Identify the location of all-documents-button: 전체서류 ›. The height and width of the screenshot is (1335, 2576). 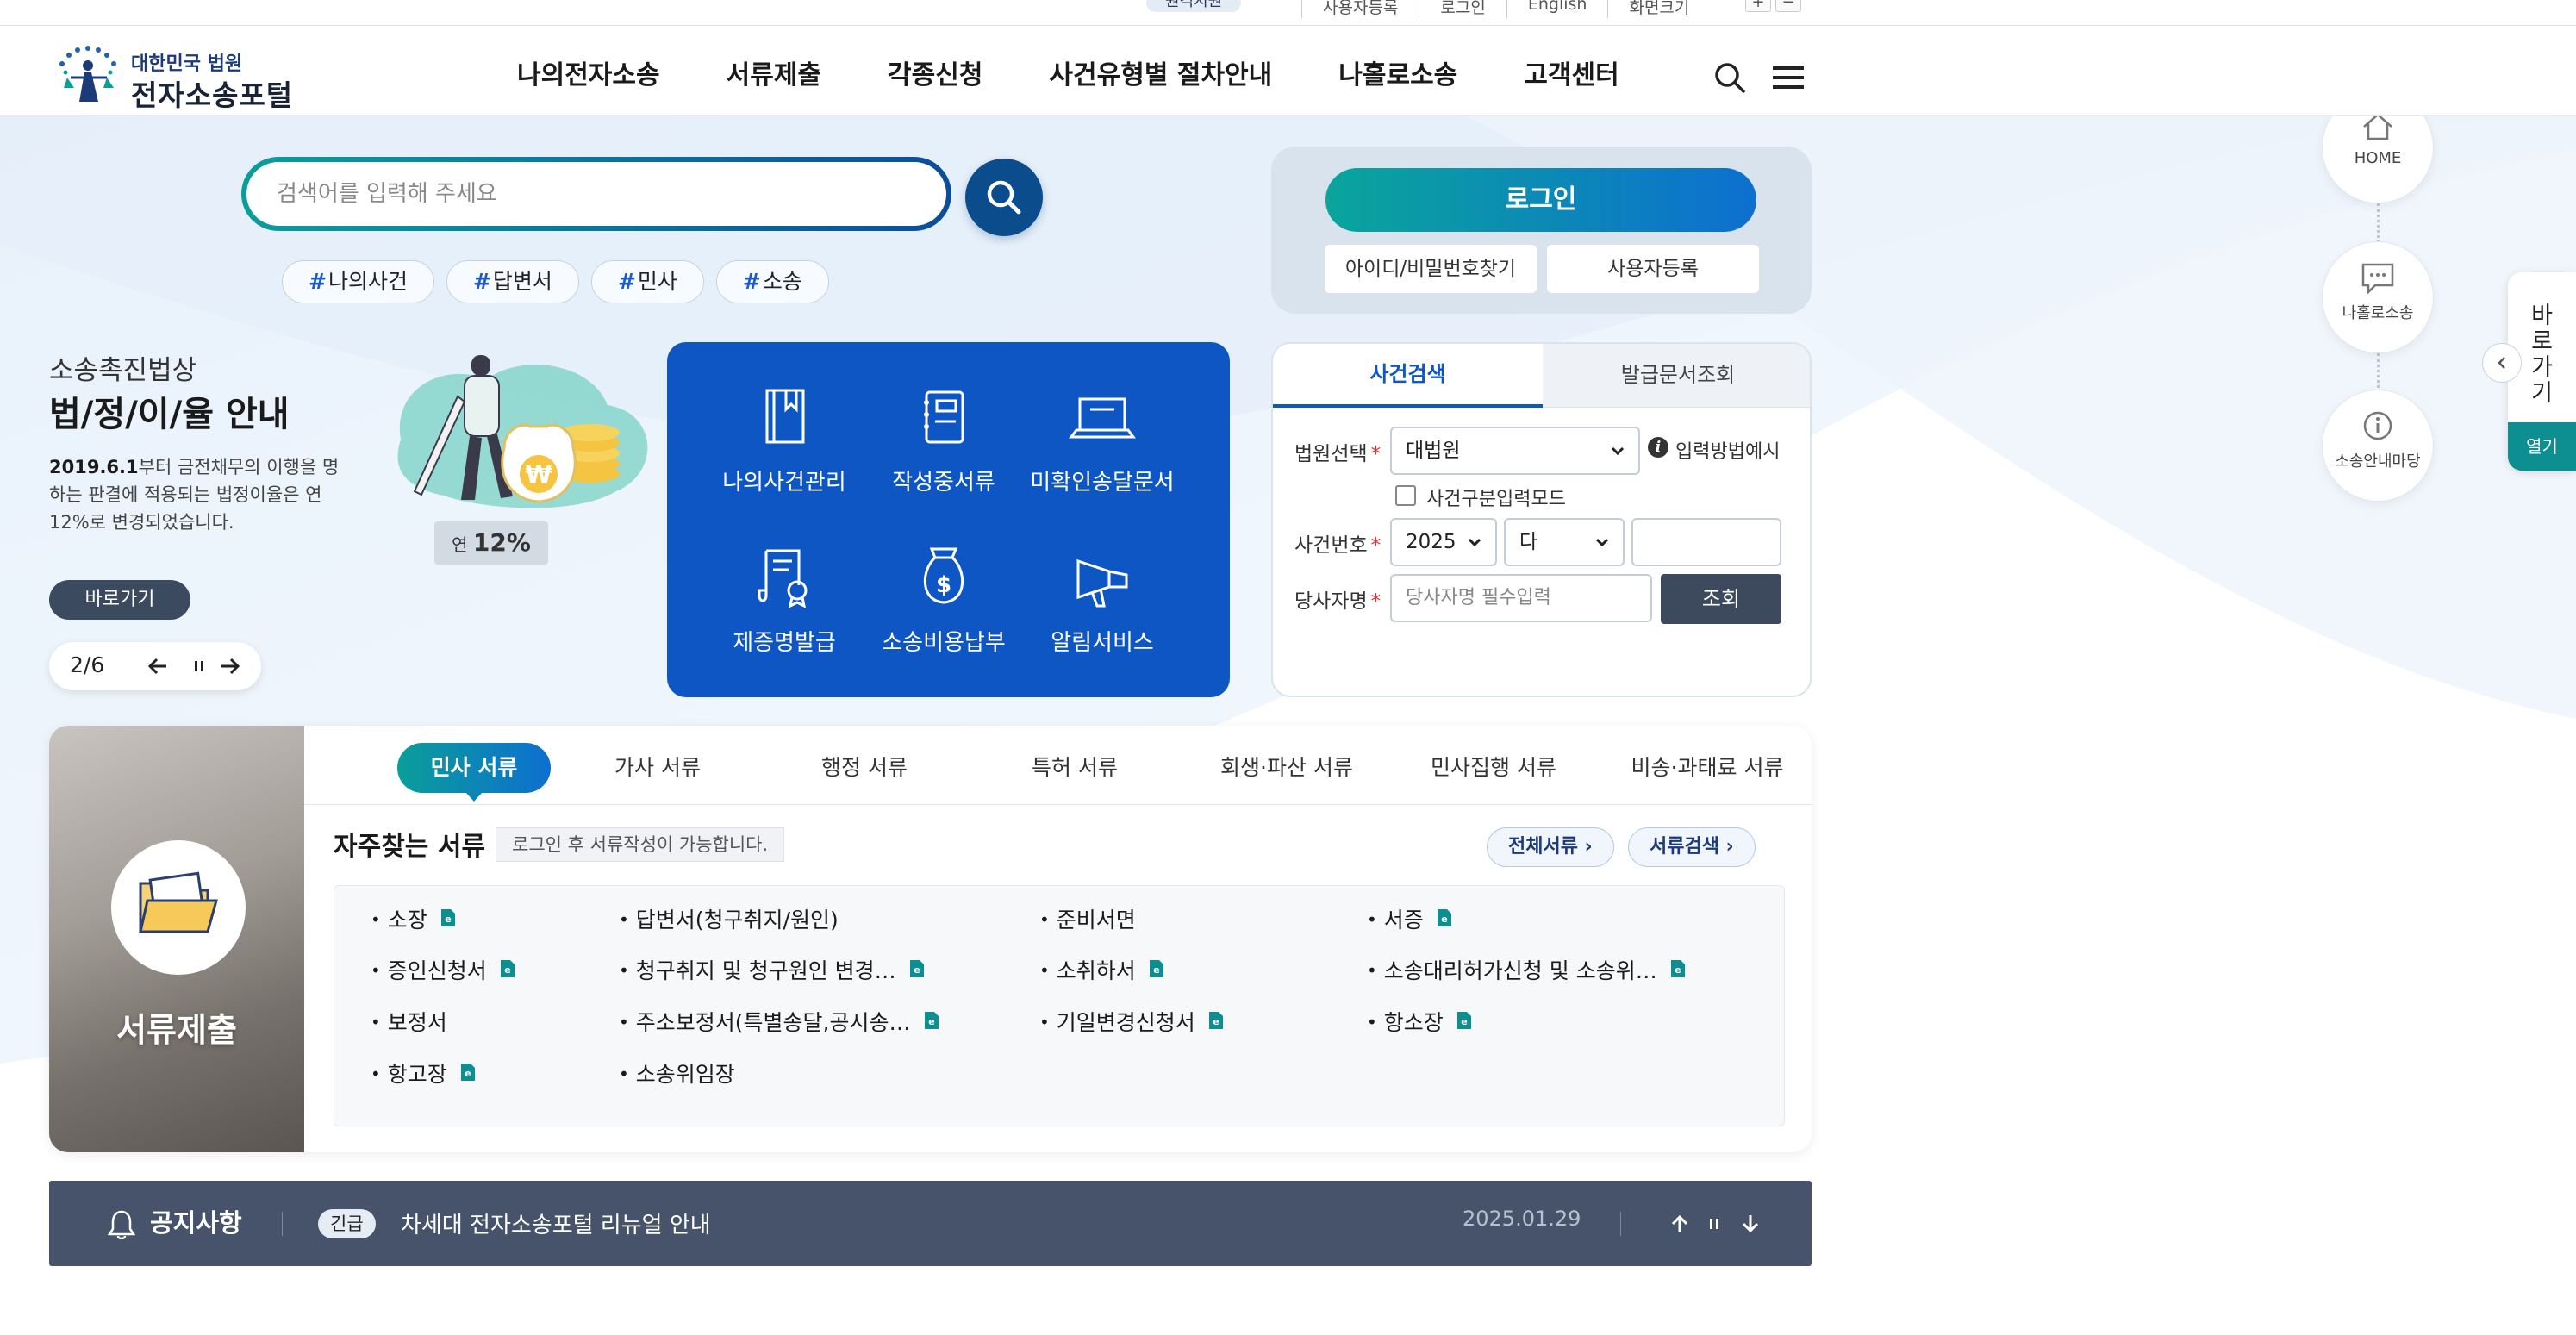
(1550, 847).